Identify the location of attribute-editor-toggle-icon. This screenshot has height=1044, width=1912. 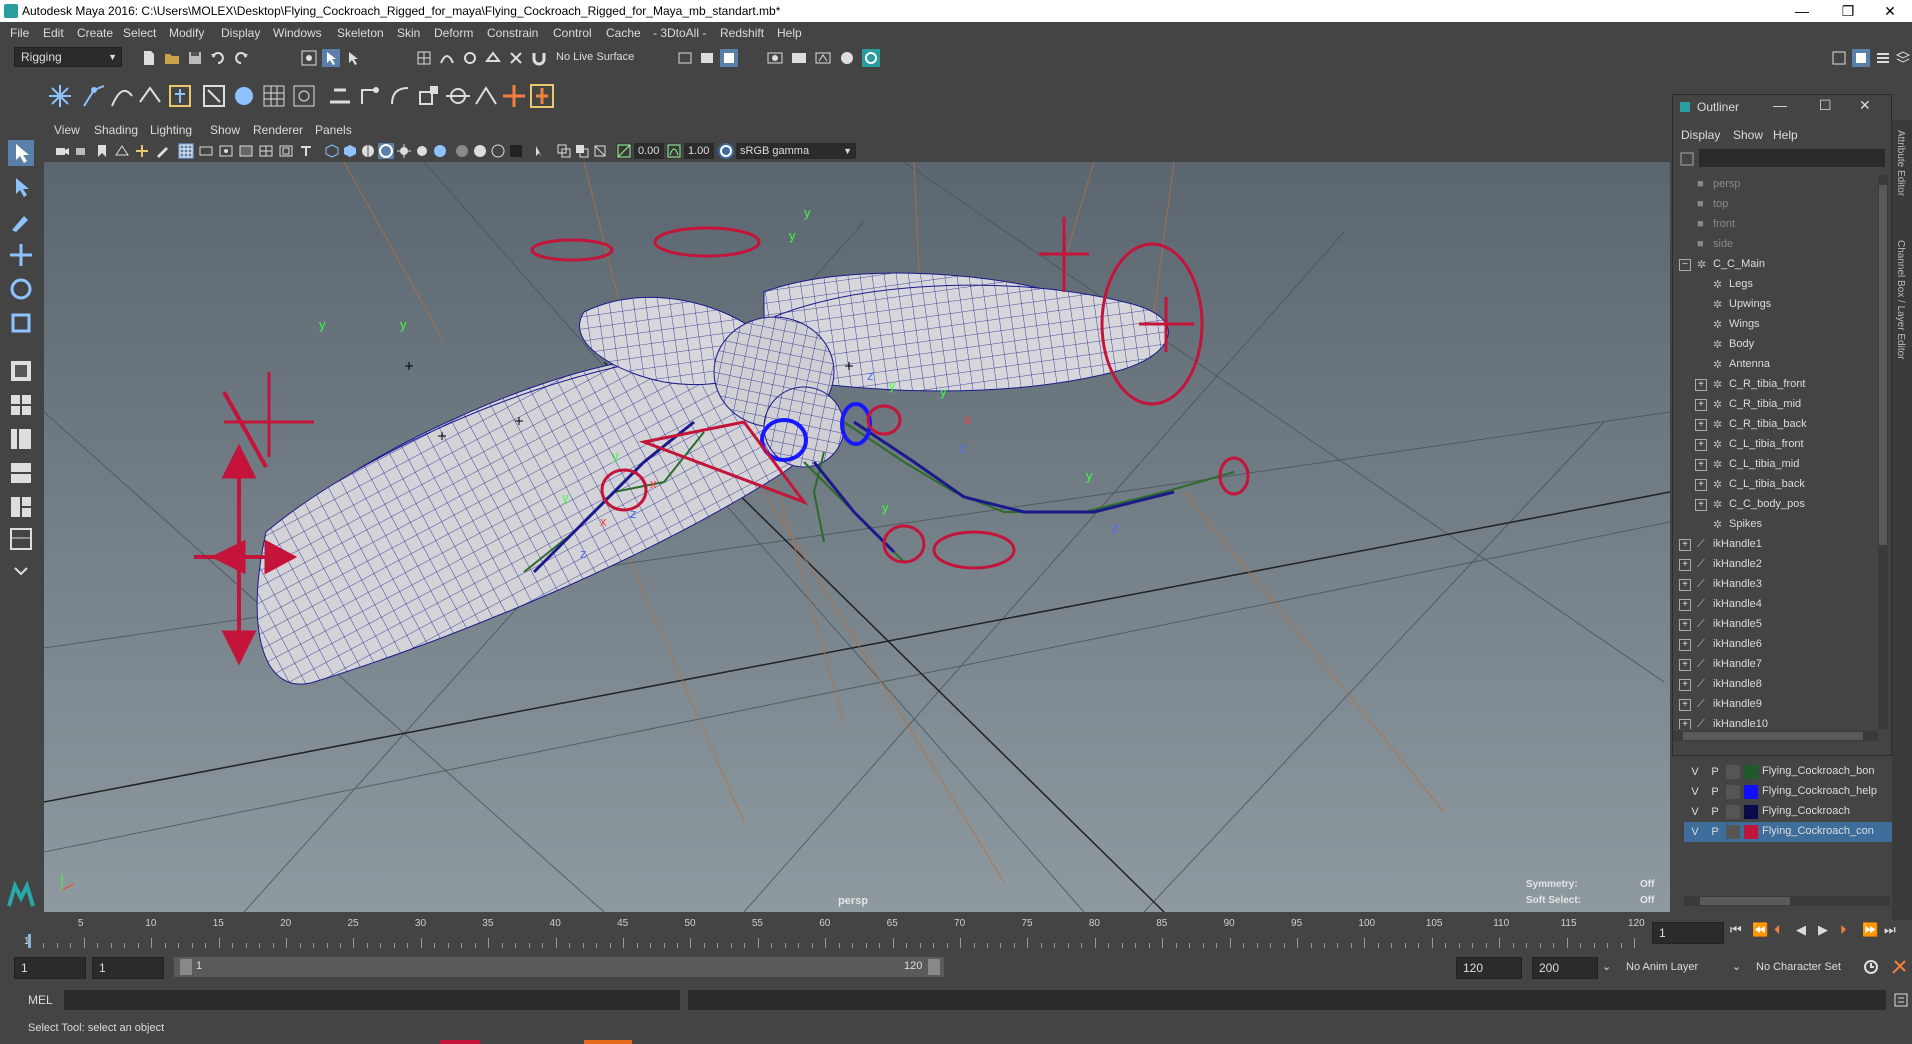
(1861, 58).